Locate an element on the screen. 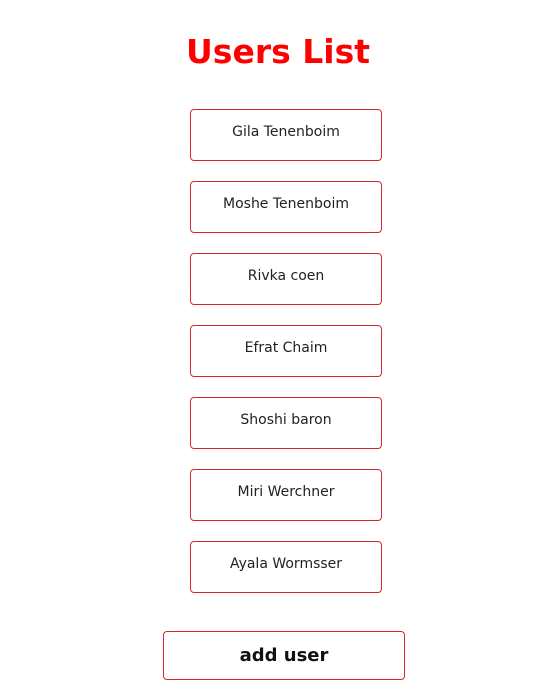 This screenshot has height=699, width=560. add-user-button: add user is located at coordinates (284, 655).